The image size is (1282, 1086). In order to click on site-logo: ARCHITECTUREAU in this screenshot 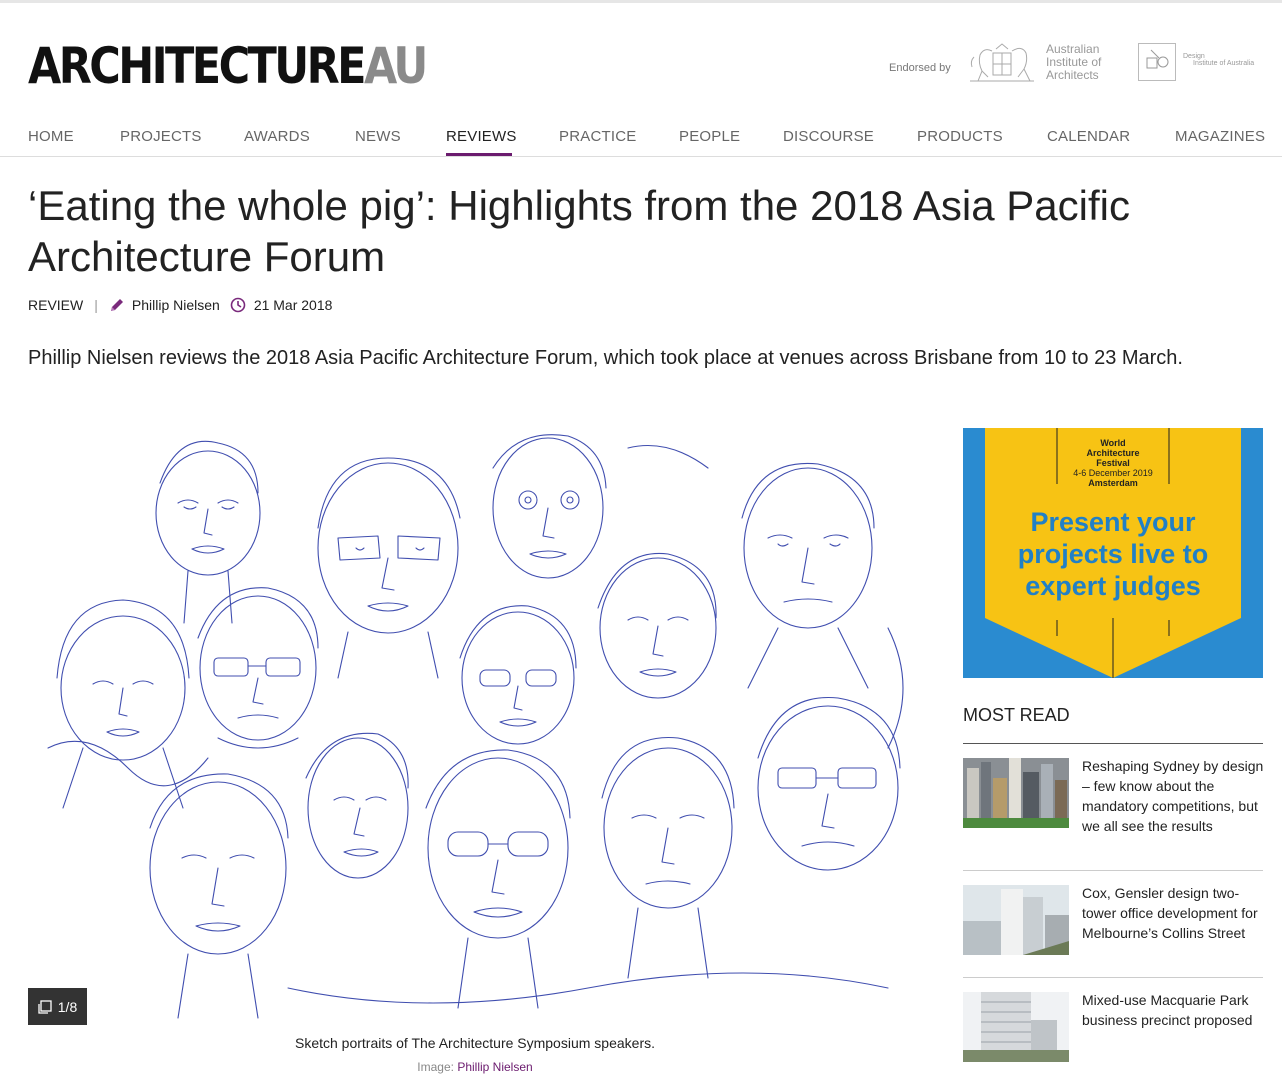, I will do `click(228, 66)`.